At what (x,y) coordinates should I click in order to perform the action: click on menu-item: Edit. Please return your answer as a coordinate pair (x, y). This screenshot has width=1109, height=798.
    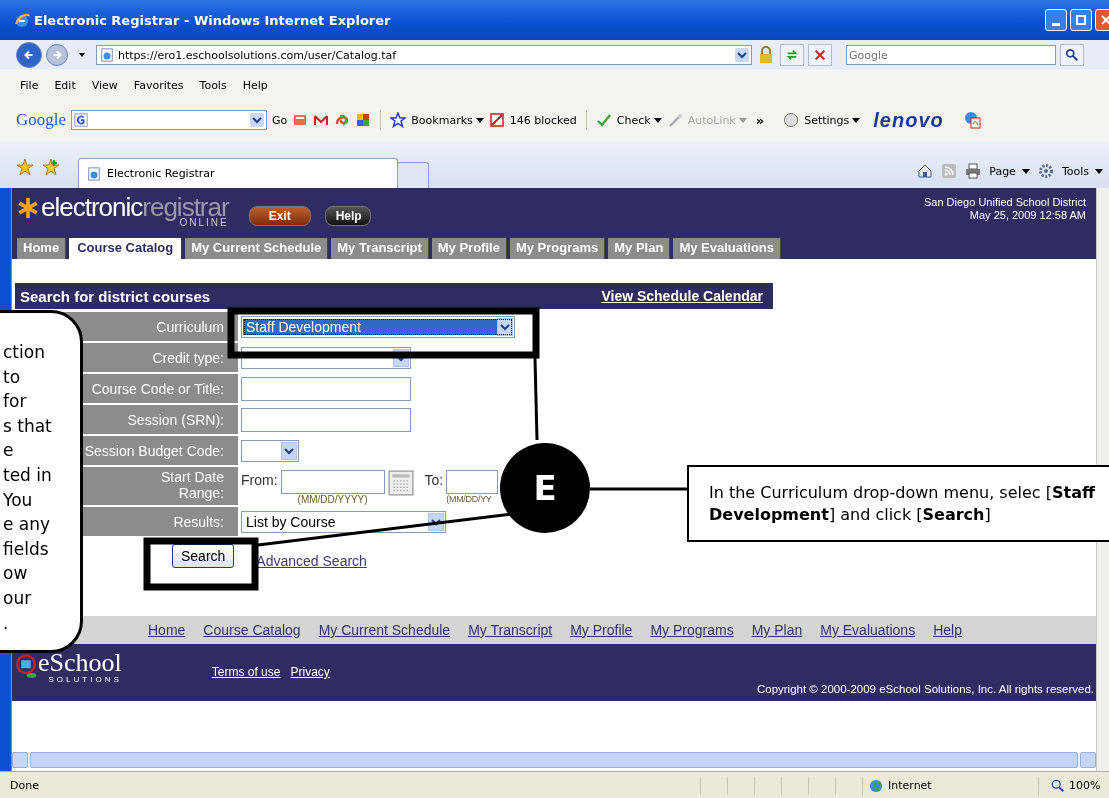
    Looking at the image, I should click on (65, 85).